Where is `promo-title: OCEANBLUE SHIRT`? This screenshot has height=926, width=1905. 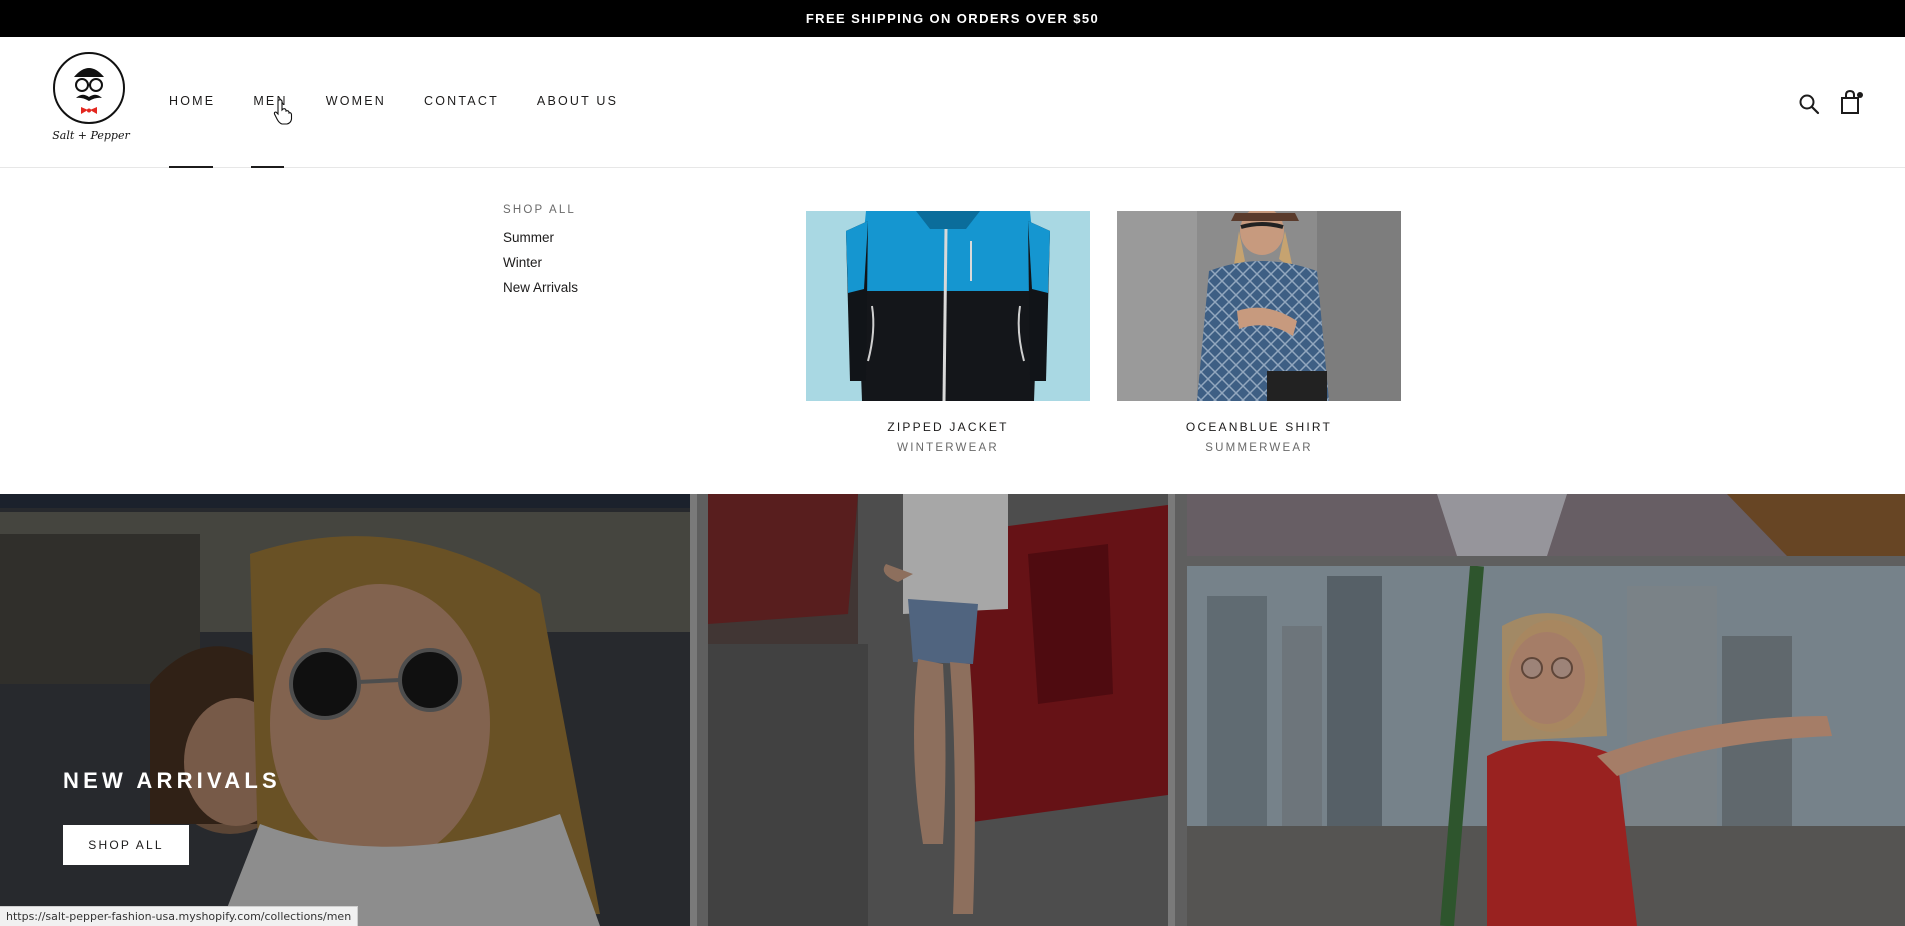
promo-title: OCEANBLUE SHIRT is located at coordinates (1259, 427).